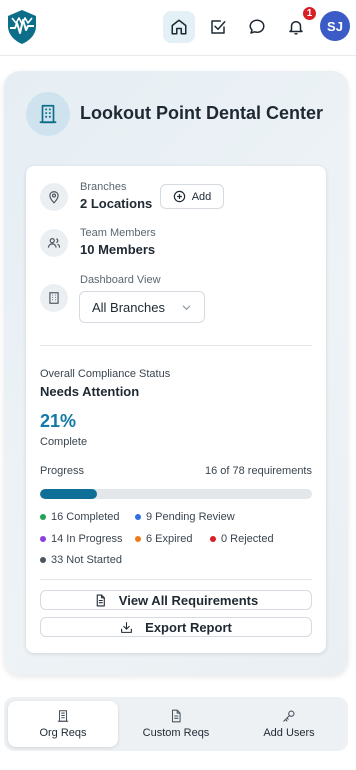 The width and height of the screenshot is (356, 770). What do you see at coordinates (188, 600) in the screenshot?
I see `view-all-requirements-label: View All Requirements` at bounding box center [188, 600].